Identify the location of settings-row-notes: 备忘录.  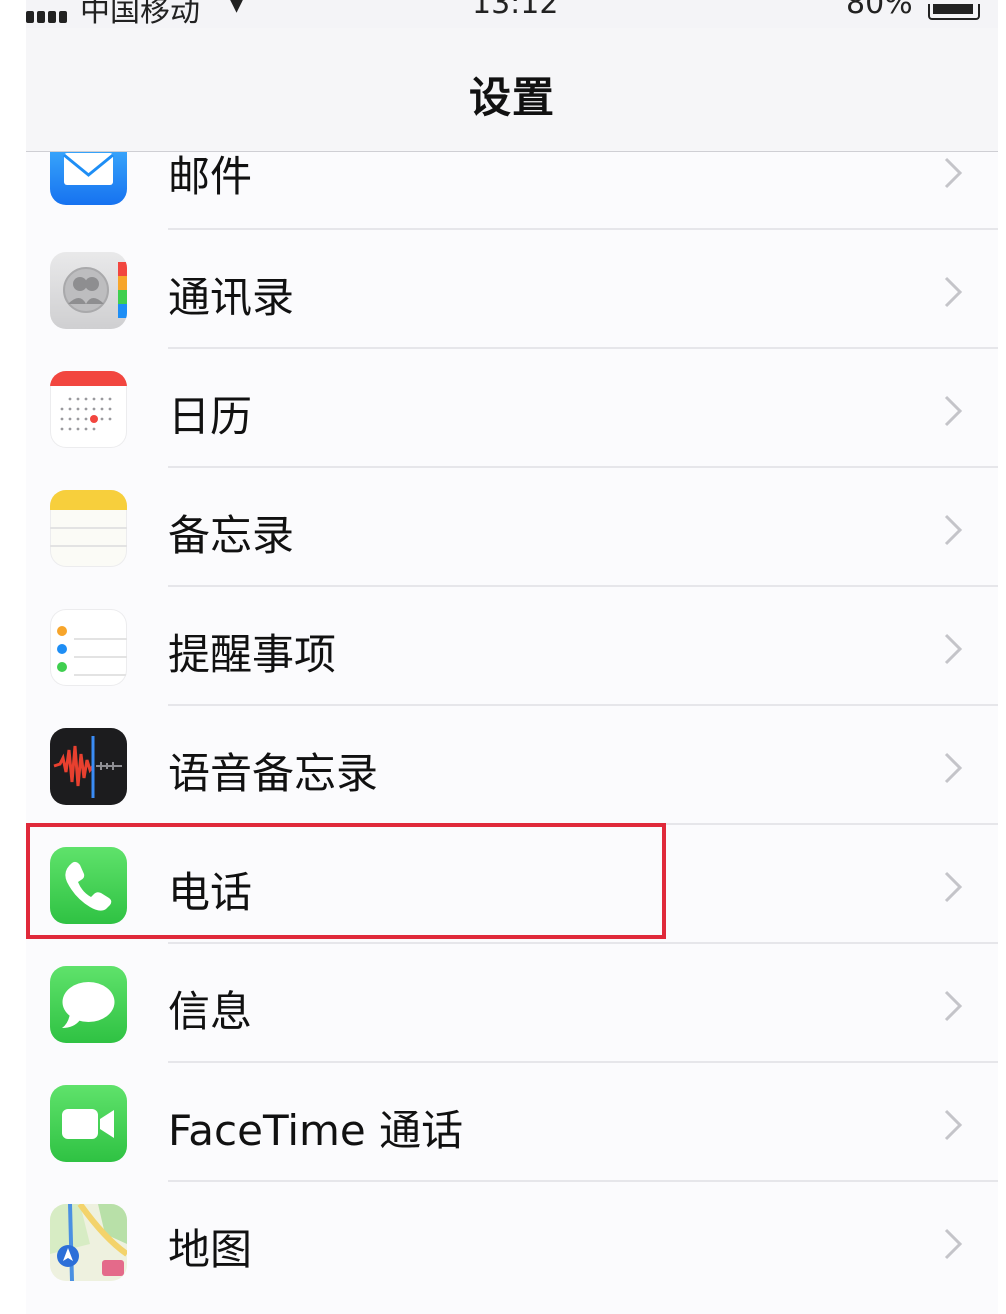
(512, 527).